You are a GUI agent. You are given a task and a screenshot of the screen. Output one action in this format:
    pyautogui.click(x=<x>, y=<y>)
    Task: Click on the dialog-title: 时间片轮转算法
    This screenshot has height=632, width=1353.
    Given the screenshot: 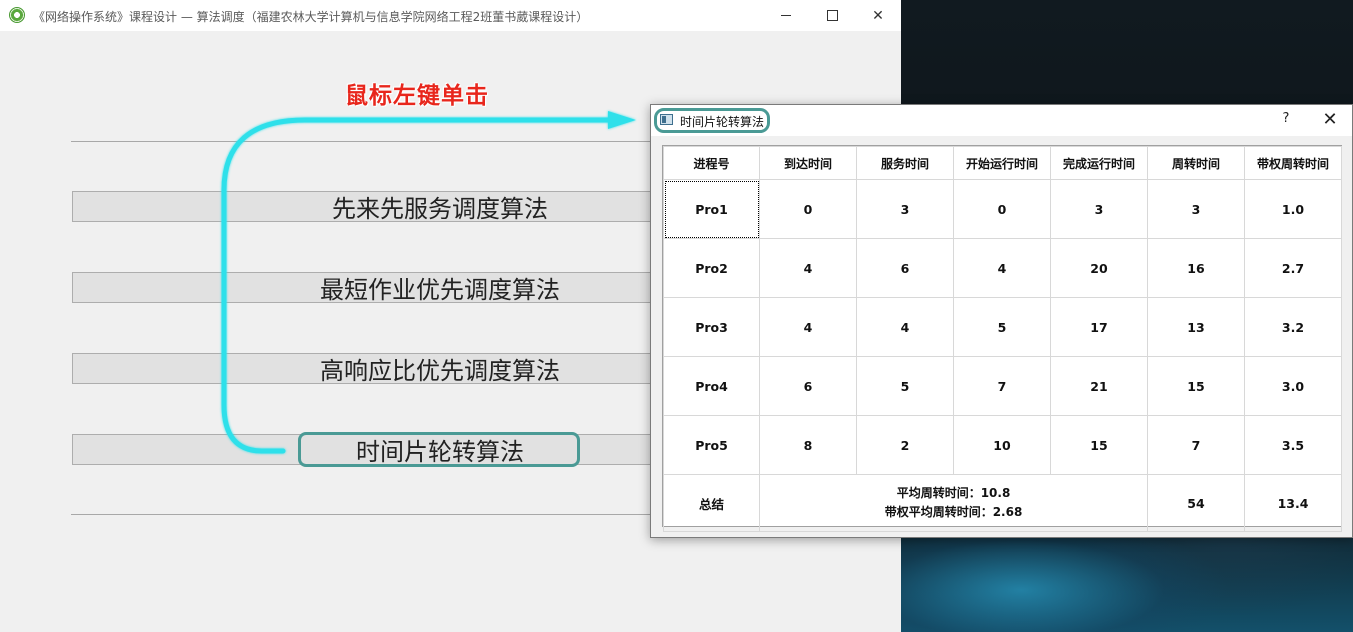 What is the action you would take?
    pyautogui.click(x=722, y=122)
    